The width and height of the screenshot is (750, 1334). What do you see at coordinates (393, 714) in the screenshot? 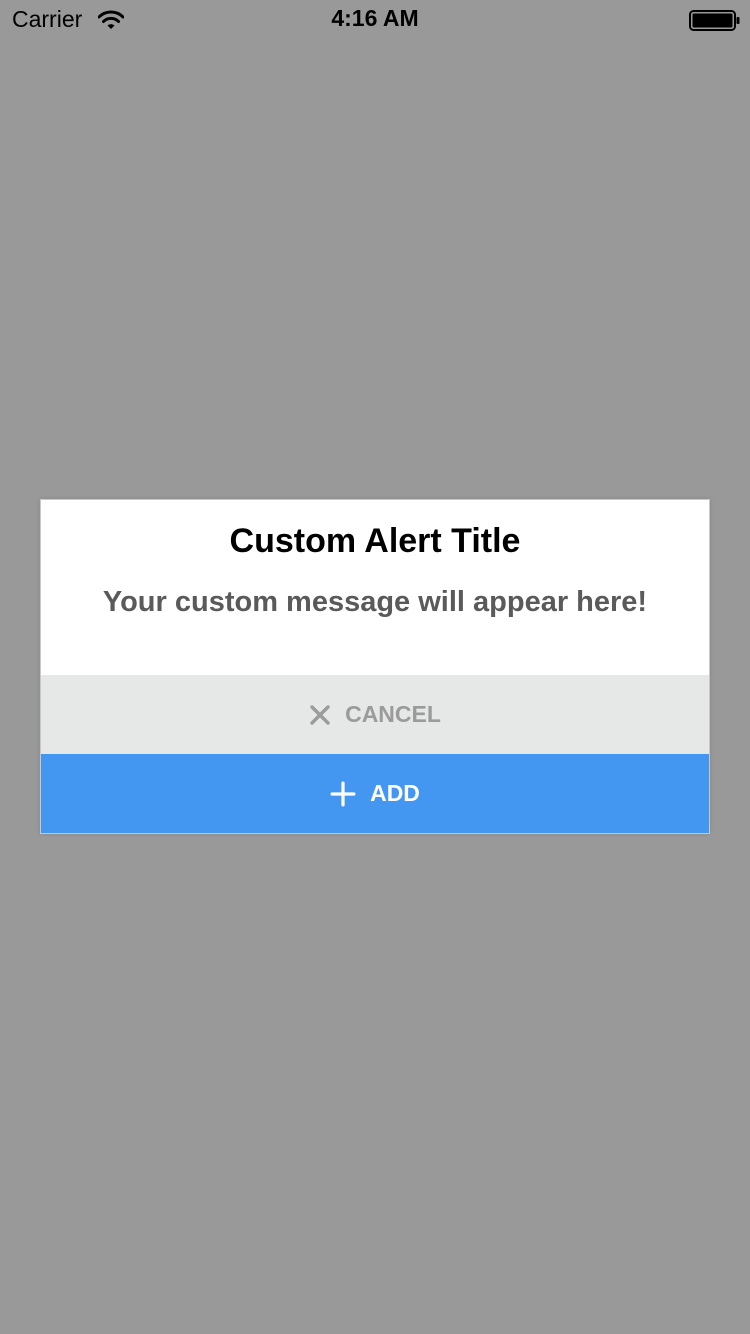
I see `cancel-button-label: CANCEL` at bounding box center [393, 714].